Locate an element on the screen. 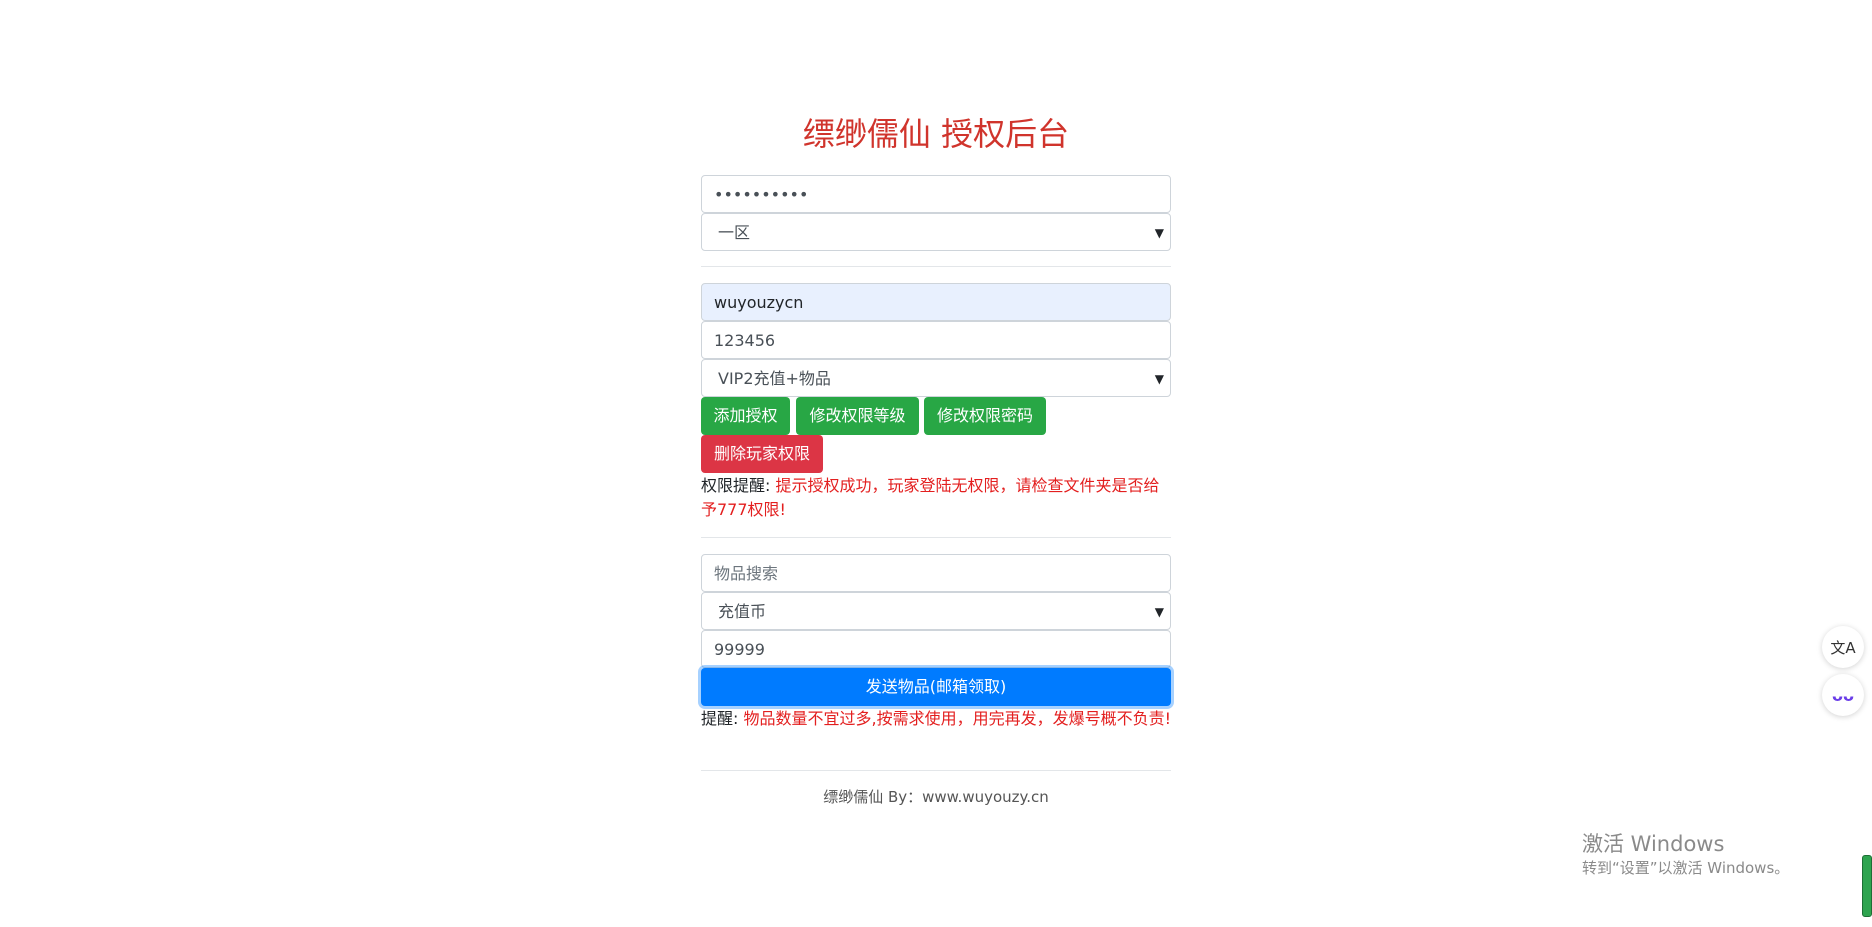  permission-notice: 权限提醒: 提示授权成功，玩家登陆无权限，请检查文件夹是否给予777权限! is located at coordinates (936, 498).